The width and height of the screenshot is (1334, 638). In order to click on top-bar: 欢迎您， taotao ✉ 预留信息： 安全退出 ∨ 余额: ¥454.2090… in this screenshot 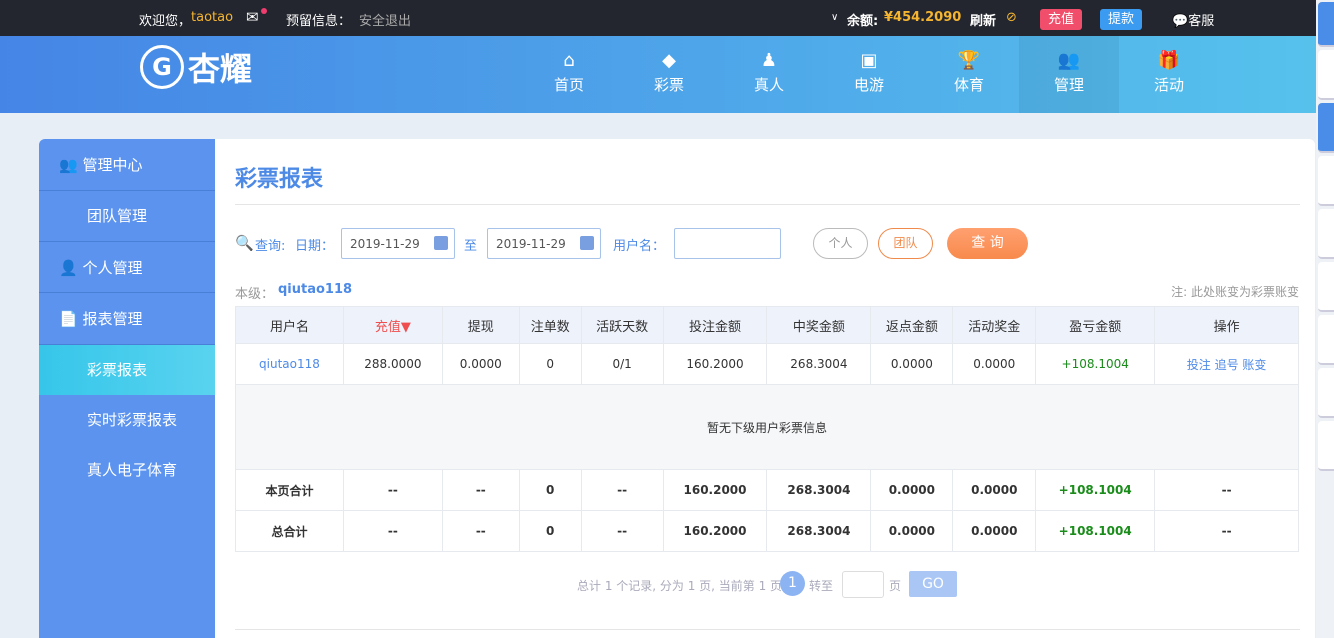, I will do `click(658, 18)`.